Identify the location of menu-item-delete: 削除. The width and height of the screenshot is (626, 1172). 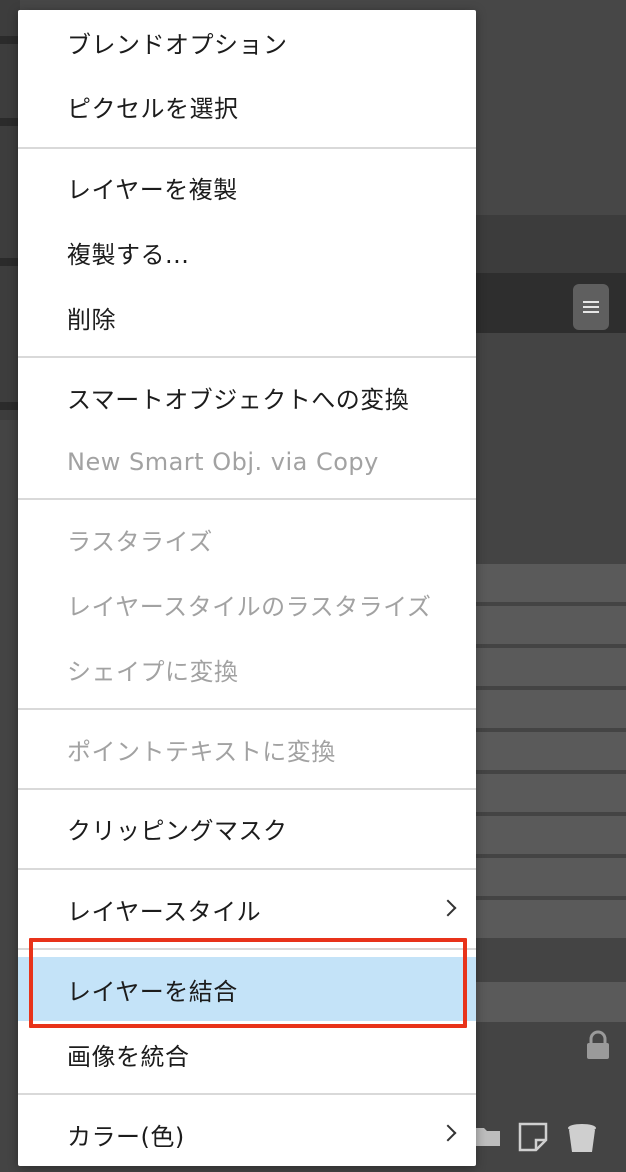
(247, 317).